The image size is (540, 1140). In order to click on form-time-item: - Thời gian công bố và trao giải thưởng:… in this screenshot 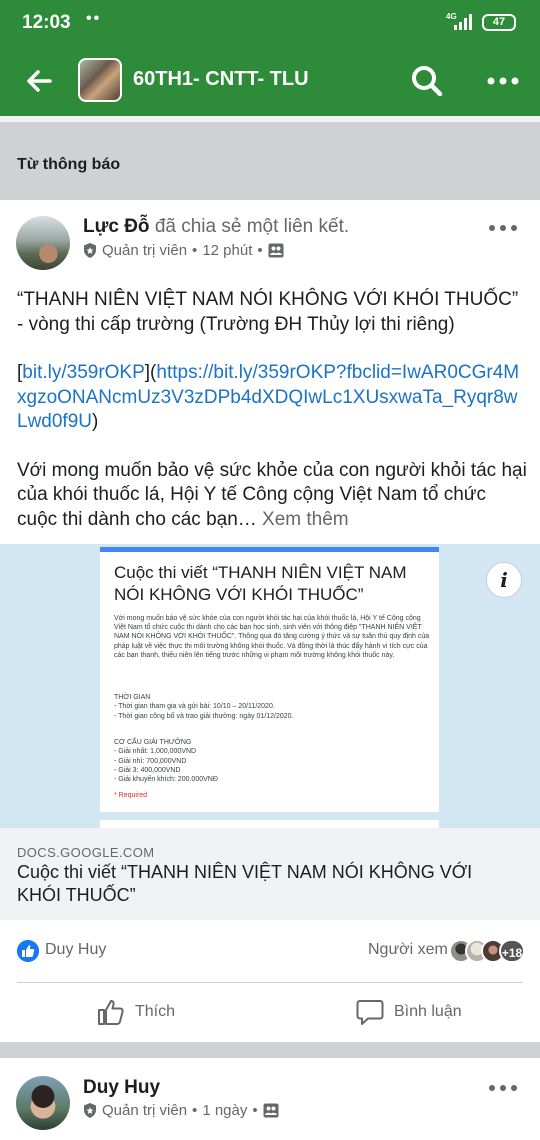, I will do `click(204, 716)`.